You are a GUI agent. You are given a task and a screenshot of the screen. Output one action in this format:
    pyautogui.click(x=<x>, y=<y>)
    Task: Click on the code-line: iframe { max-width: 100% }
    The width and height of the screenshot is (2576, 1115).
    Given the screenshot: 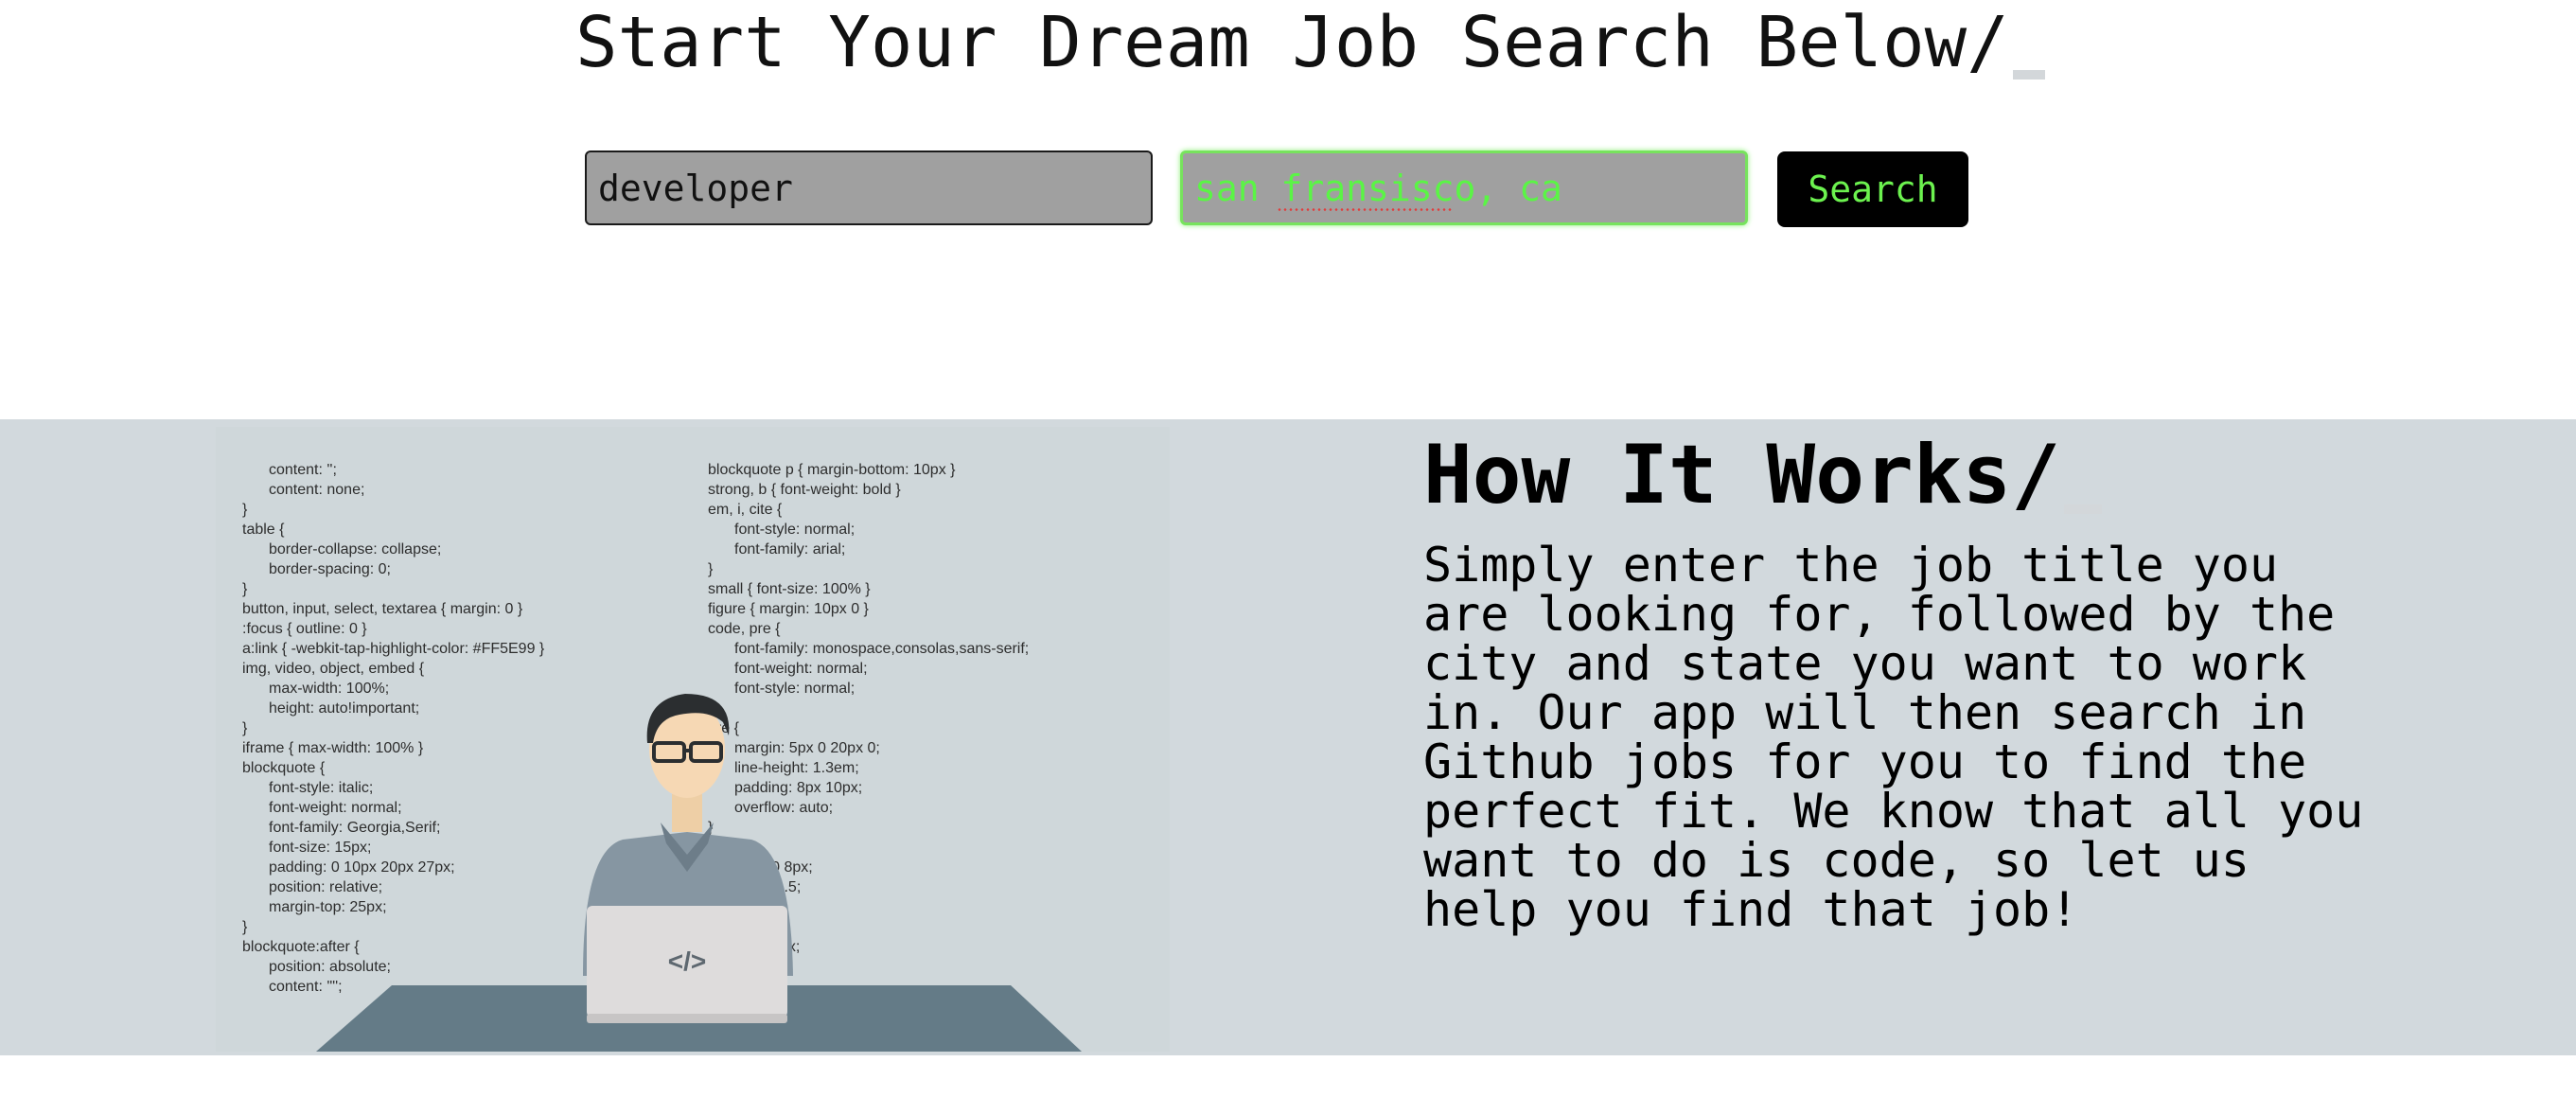 What is the action you would take?
    pyautogui.click(x=333, y=748)
    